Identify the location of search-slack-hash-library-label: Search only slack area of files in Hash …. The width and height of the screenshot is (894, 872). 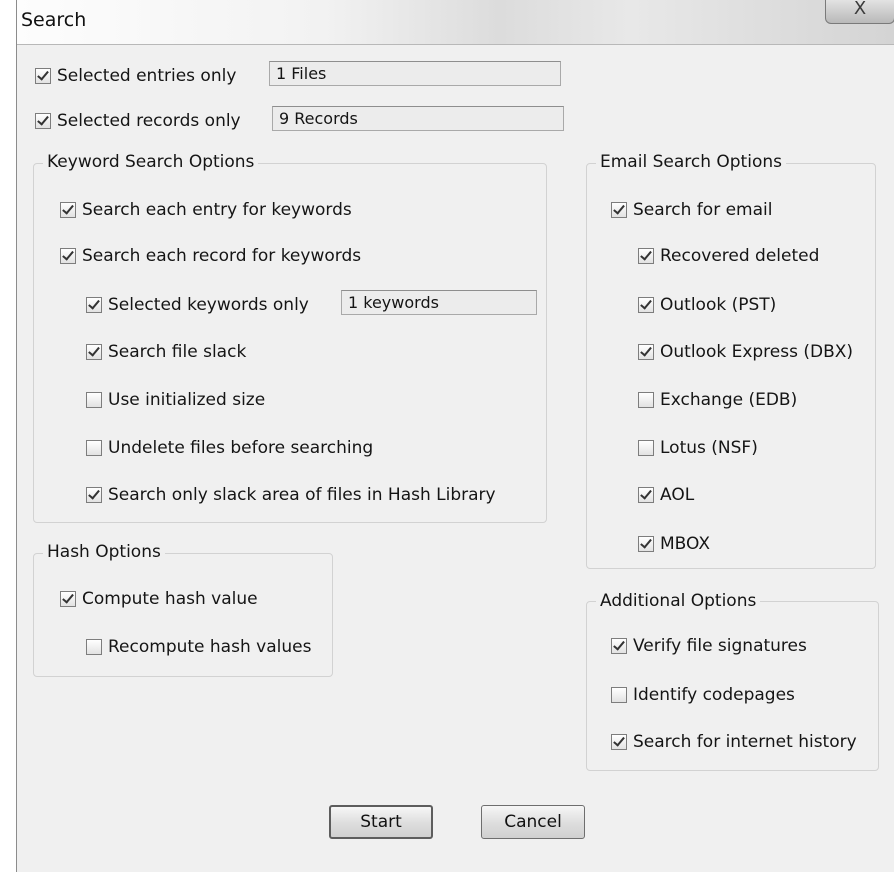
(302, 495).